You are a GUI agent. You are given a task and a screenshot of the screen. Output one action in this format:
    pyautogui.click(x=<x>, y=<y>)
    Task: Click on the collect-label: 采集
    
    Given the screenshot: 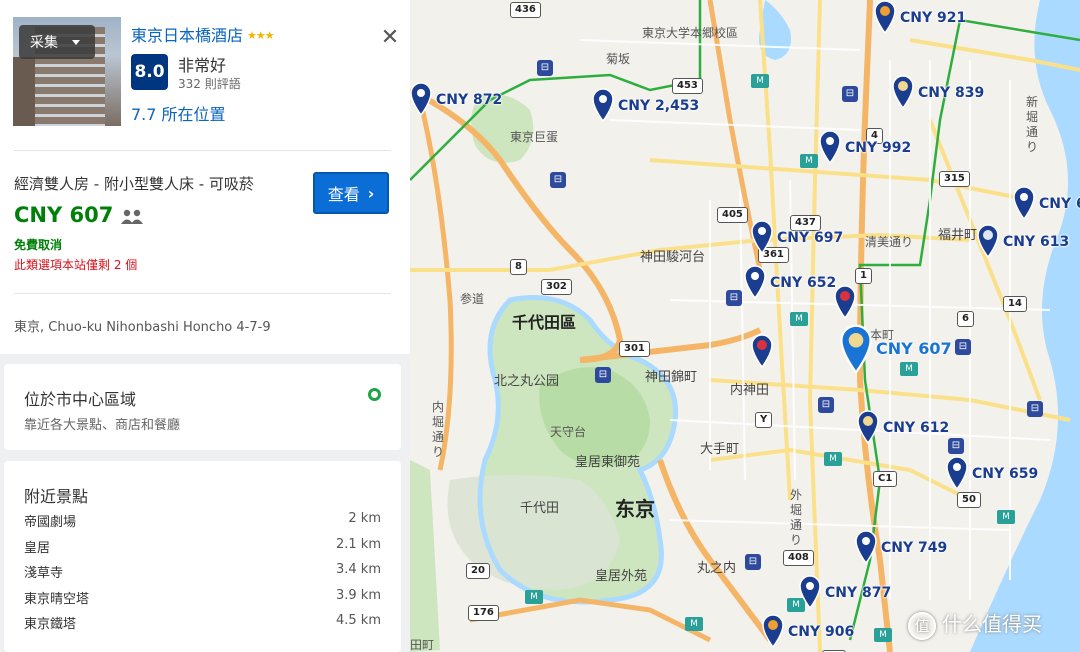 What is the action you would take?
    pyautogui.click(x=44, y=43)
    